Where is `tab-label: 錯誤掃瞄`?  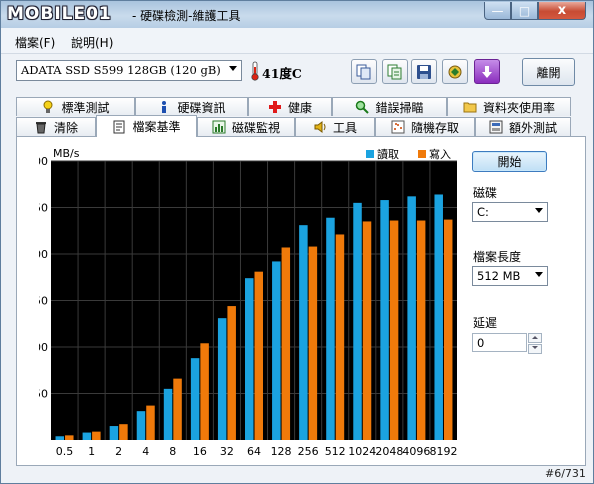 tab-label: 錯誤掃瞄 is located at coordinates (399, 107).